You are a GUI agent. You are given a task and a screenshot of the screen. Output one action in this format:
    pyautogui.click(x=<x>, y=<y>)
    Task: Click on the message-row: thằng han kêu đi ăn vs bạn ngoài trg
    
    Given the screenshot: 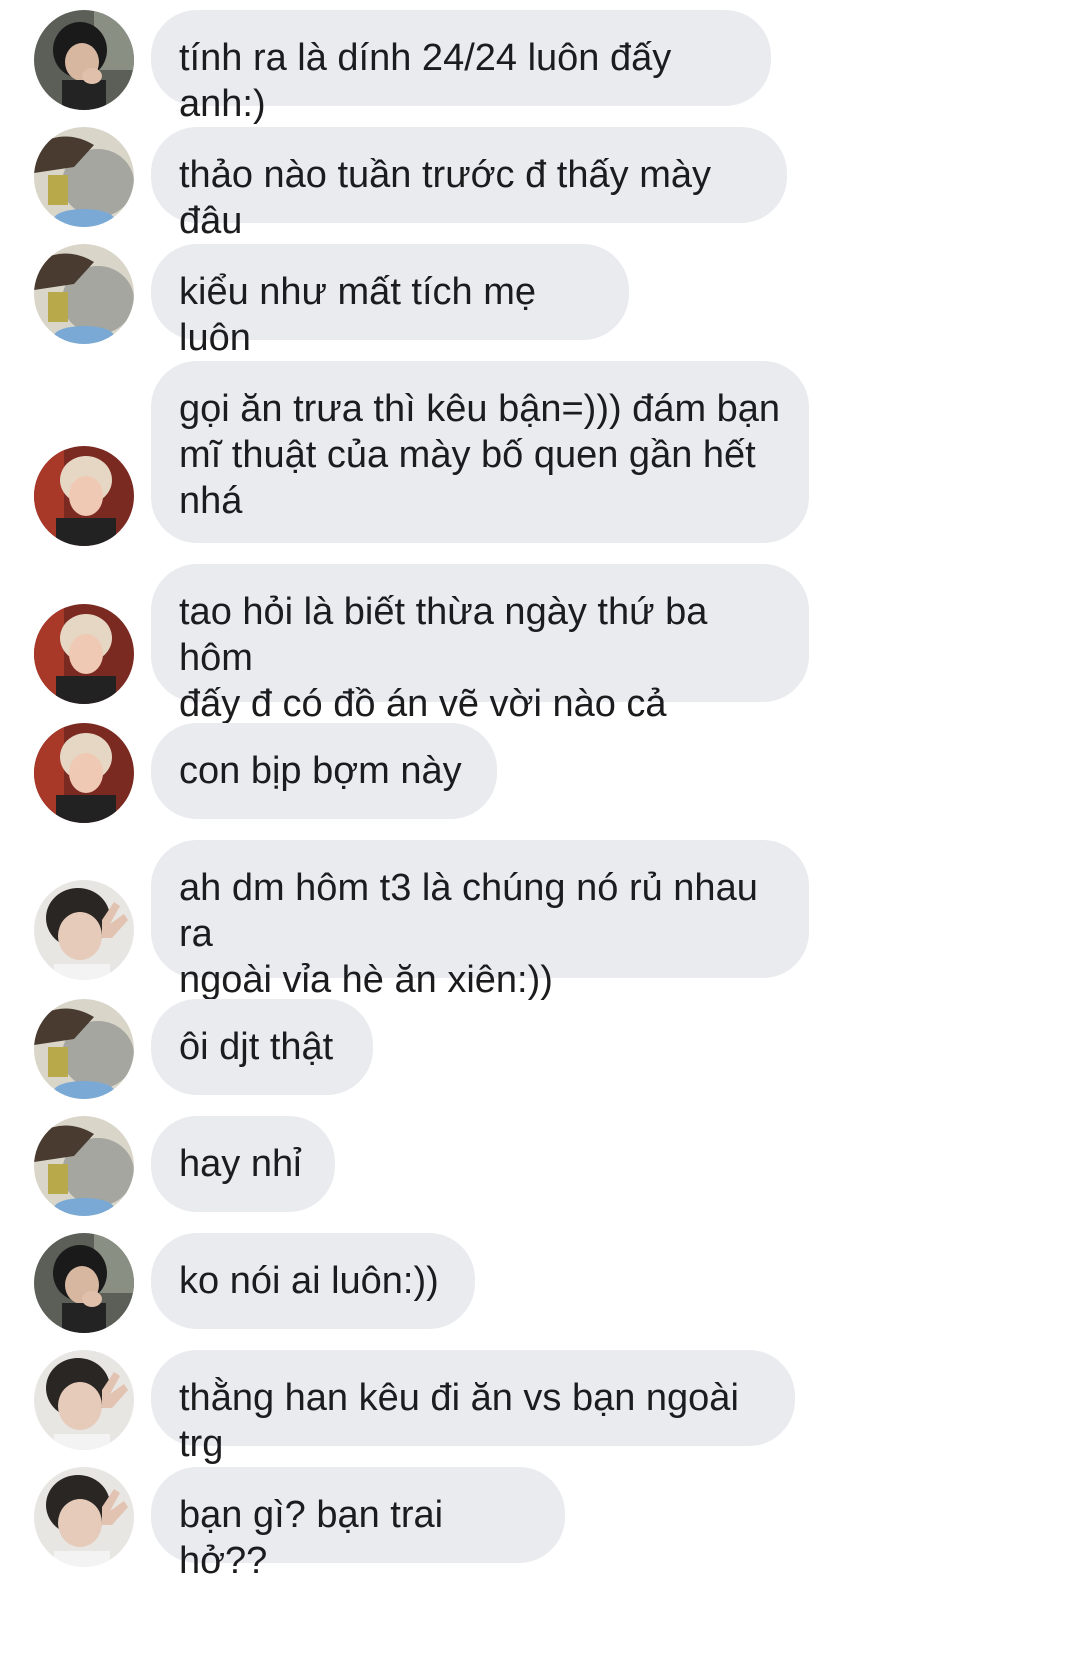 What is the action you would take?
    pyautogui.click(x=540, y=1407)
    